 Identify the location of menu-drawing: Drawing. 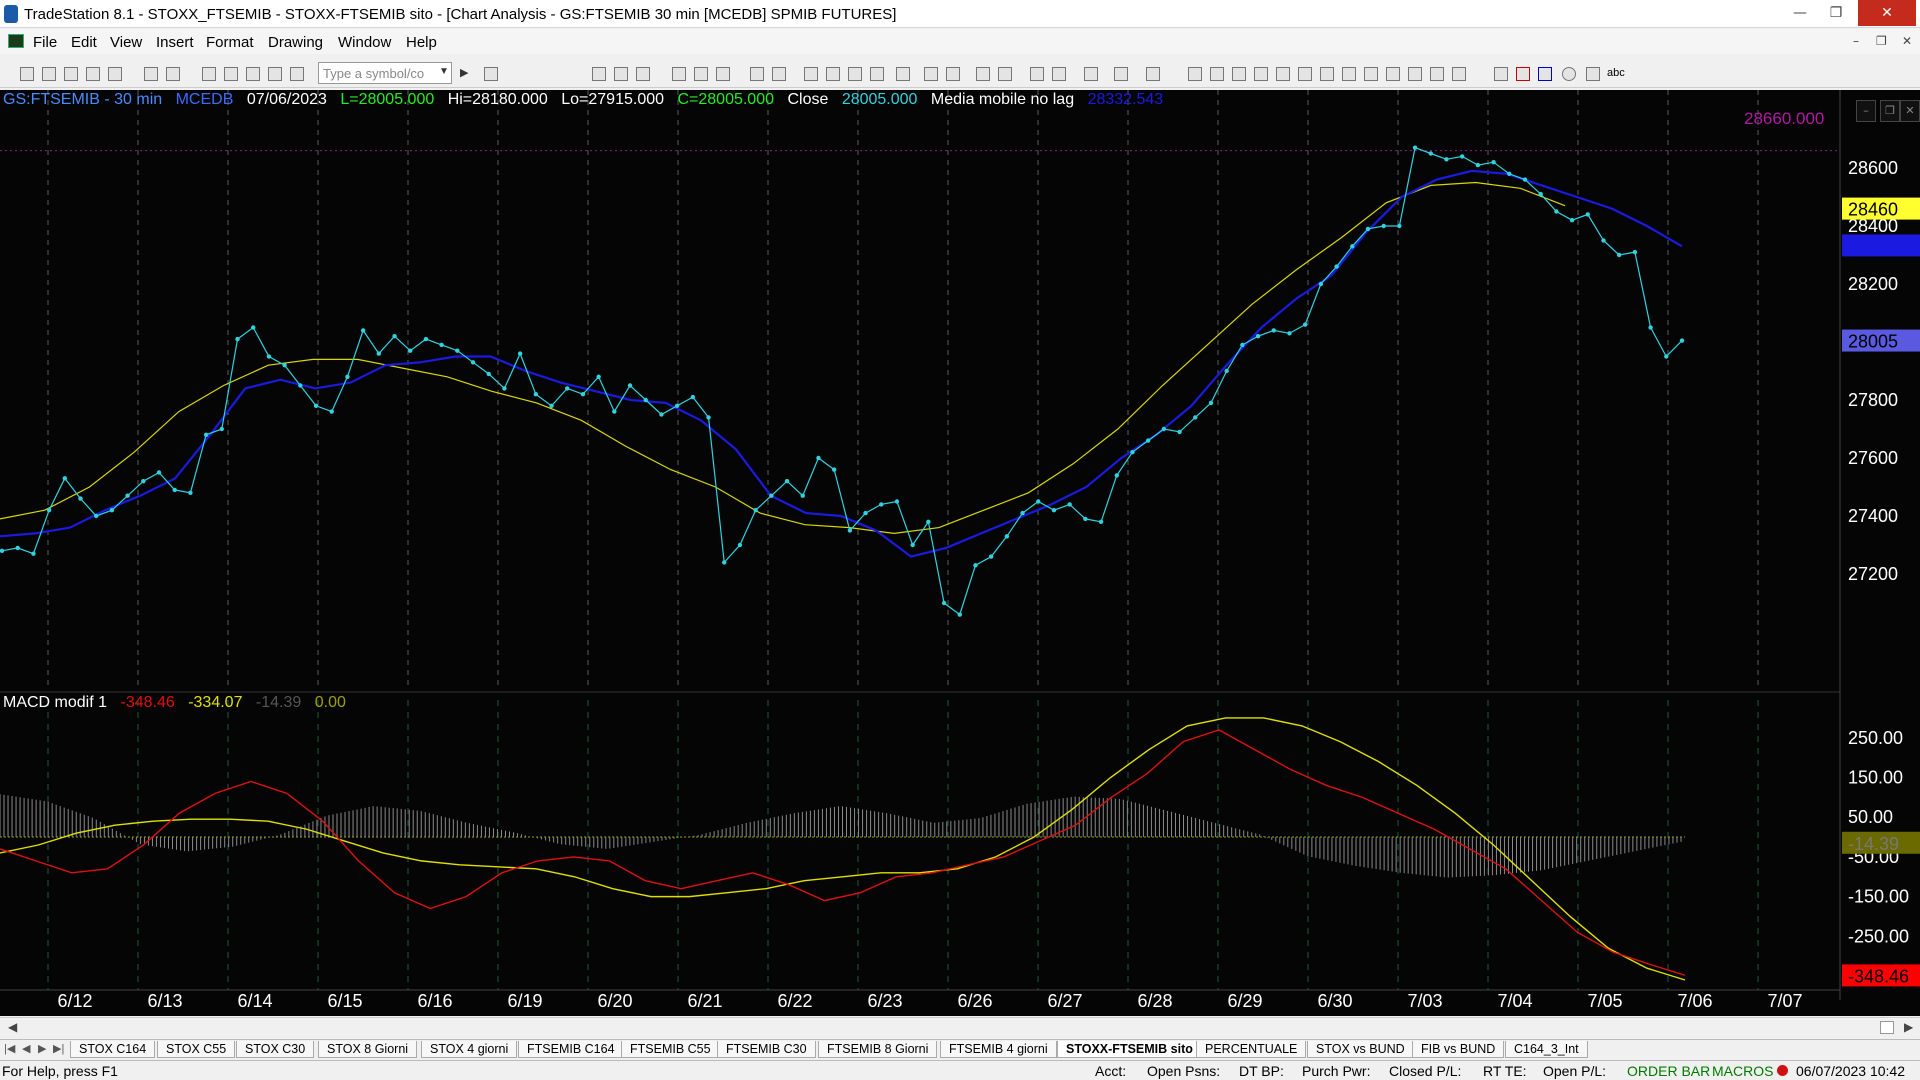
(295, 42).